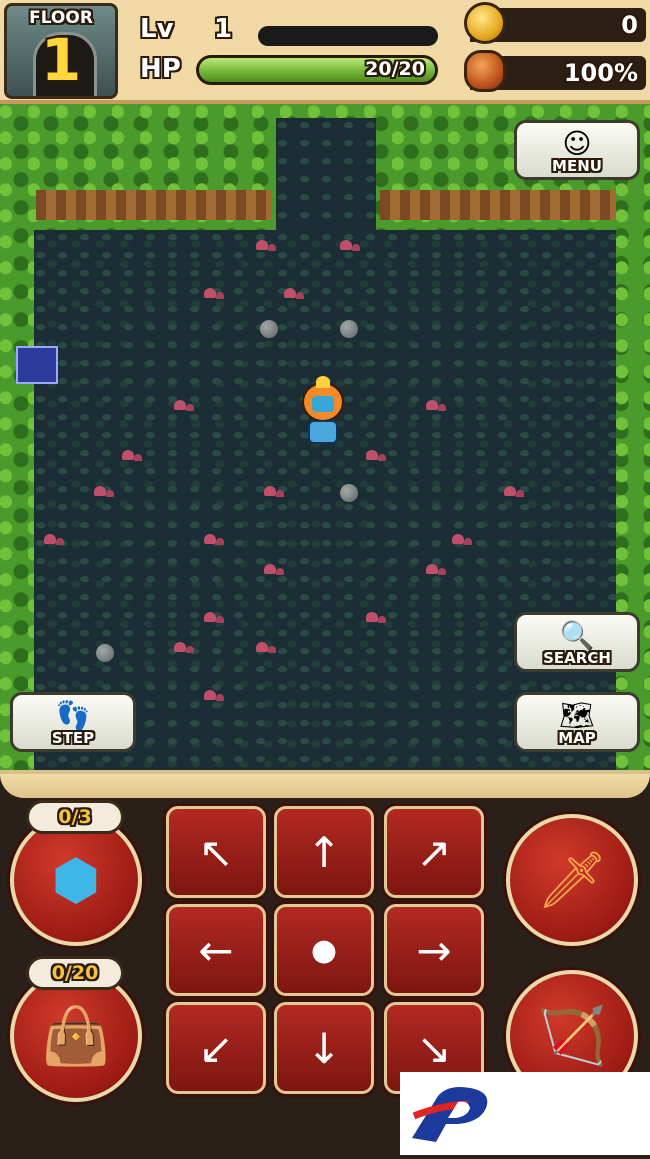 The height and width of the screenshot is (1159, 650). What do you see at coordinates (325, 52) in the screenshot?
I see `status-hud: FLOOR 1 Lv 1 HP 20/20 0 100%` at bounding box center [325, 52].